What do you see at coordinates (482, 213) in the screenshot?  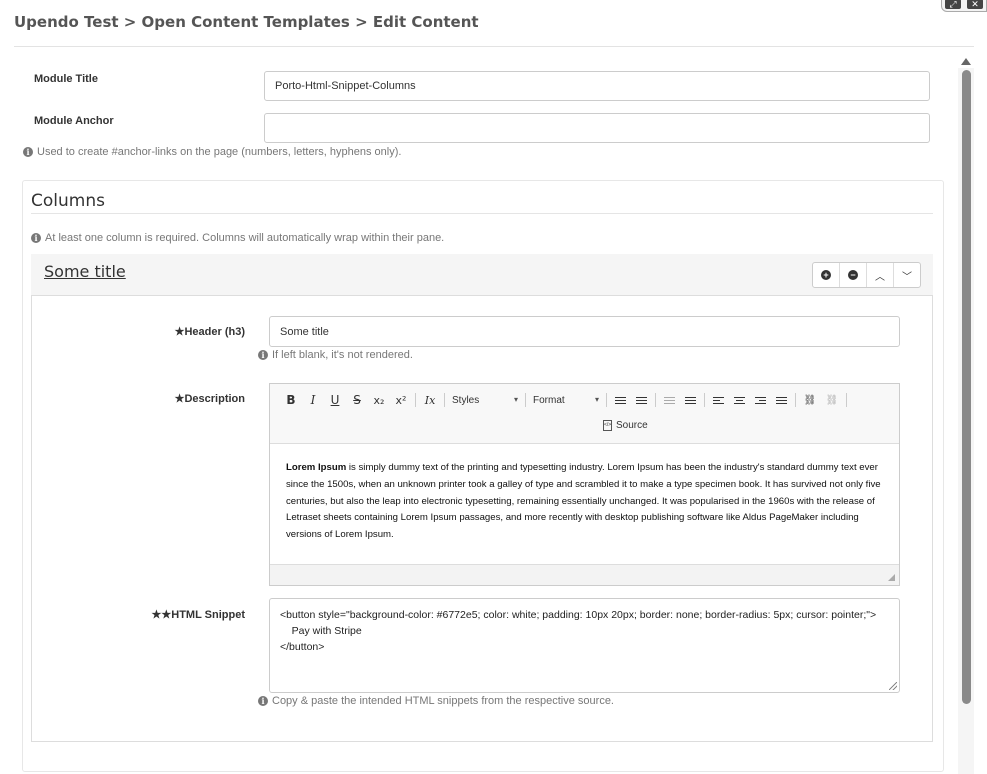 I see `columns-divider` at bounding box center [482, 213].